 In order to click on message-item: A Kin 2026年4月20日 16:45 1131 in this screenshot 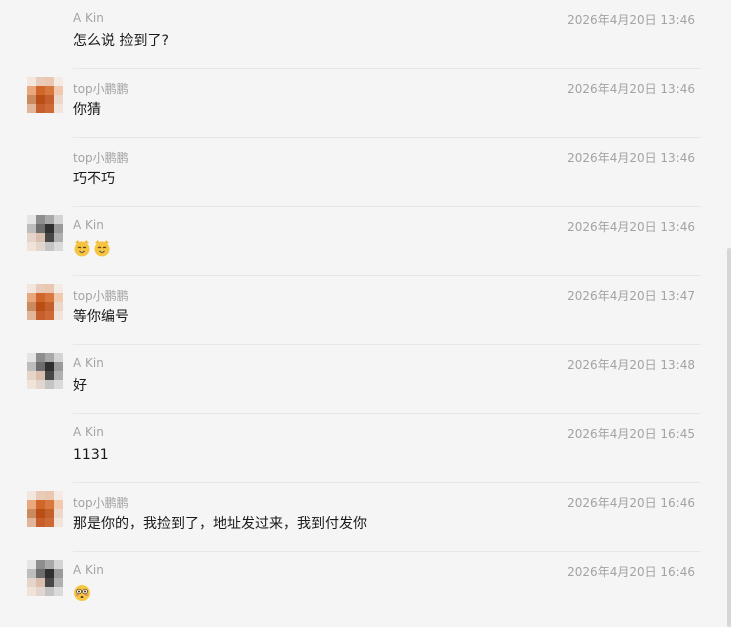, I will do `click(365, 448)`.